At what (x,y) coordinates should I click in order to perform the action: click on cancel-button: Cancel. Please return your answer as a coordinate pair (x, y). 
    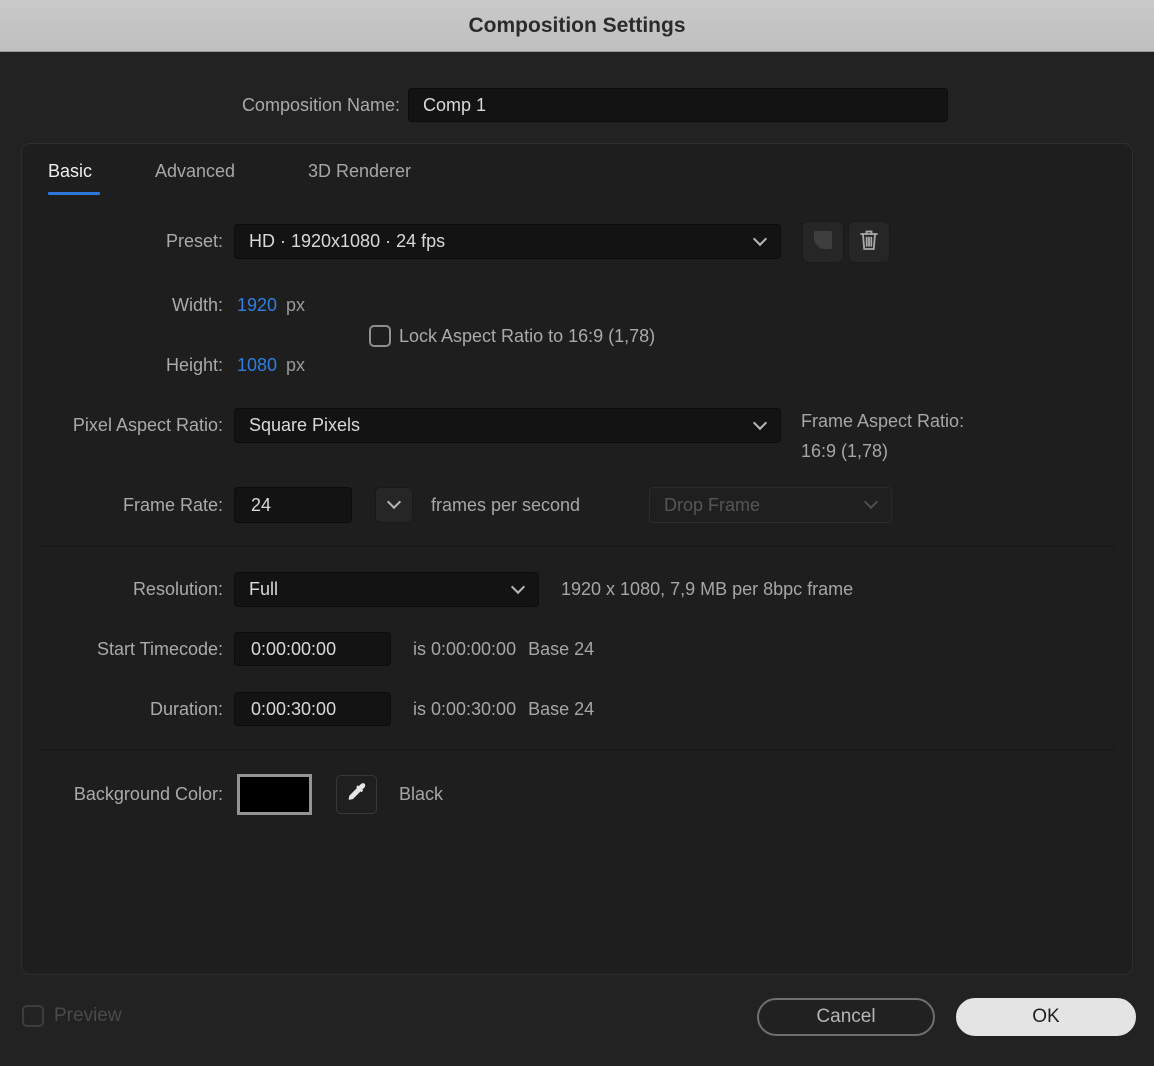
    Looking at the image, I should click on (846, 1017).